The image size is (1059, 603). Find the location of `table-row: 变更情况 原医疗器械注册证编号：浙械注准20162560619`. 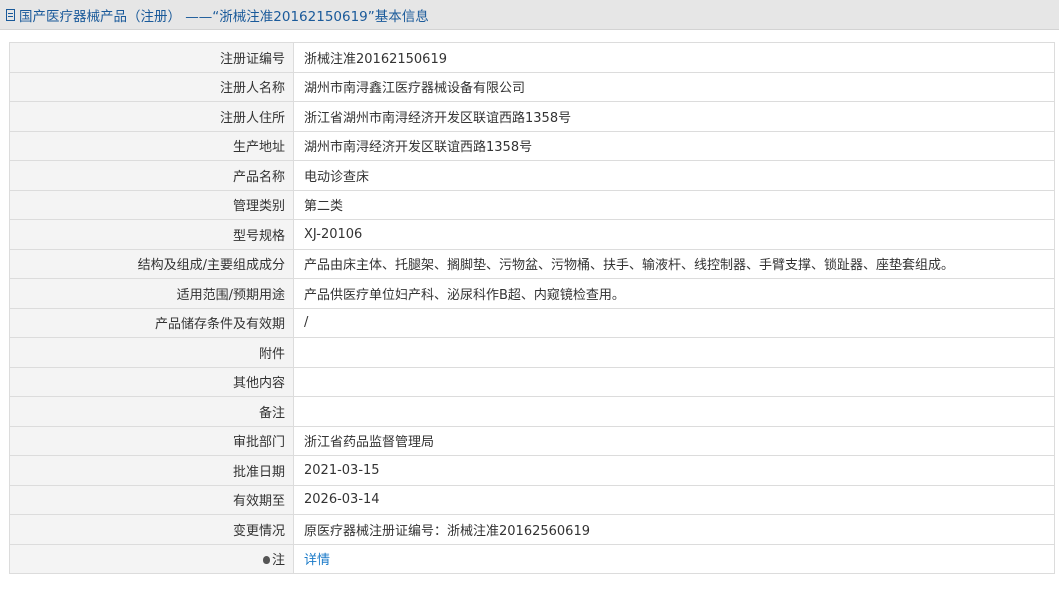

table-row: 变更情况 原医疗器械注册证编号：浙械注准20162560619 is located at coordinates (532, 529).